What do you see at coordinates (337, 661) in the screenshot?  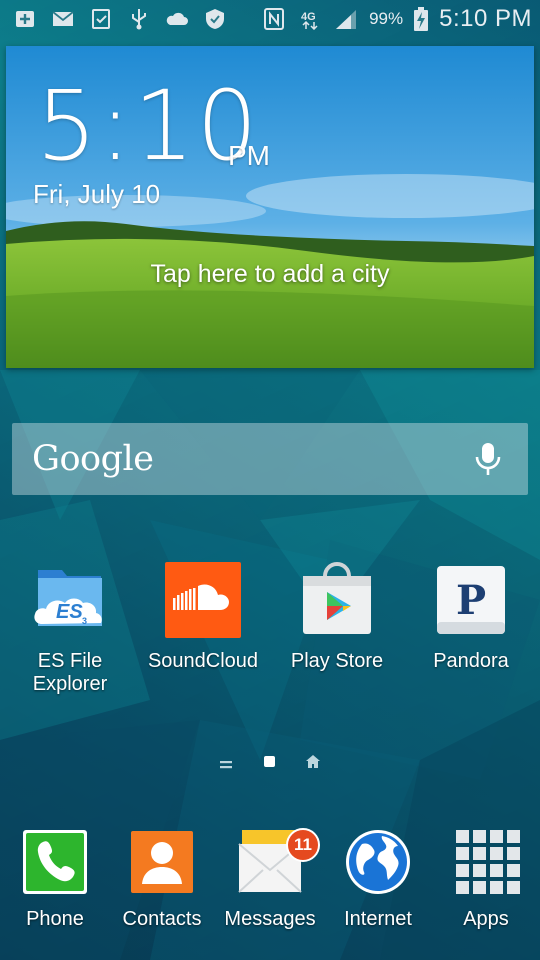 I see `app-label: Play Store` at bounding box center [337, 661].